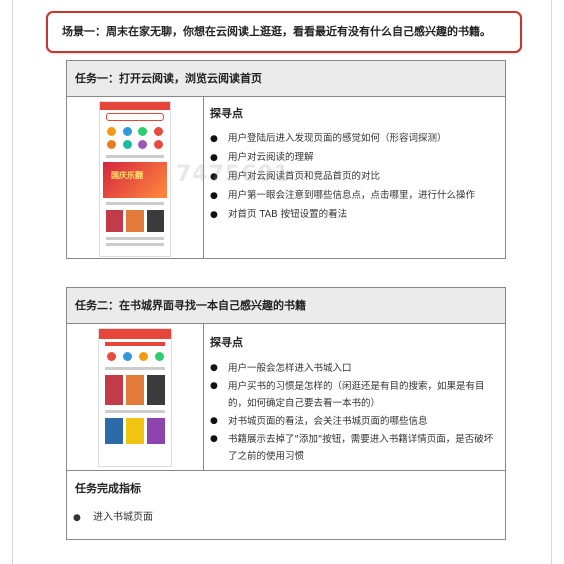 Image resolution: width=564 pixels, height=564 pixels. I want to click on task-two-metric-cell: 任务完成指标 ● 进入书城页面, so click(286, 504).